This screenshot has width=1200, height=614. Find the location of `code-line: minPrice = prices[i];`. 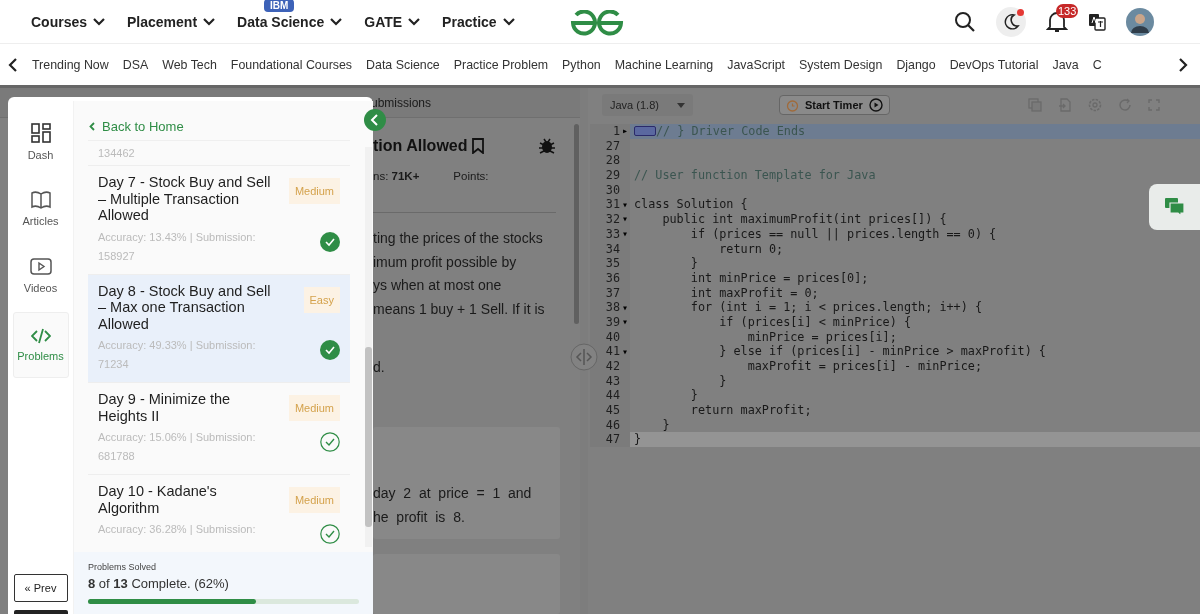

code-line: minPrice = prices[i]; is located at coordinates (821, 337).